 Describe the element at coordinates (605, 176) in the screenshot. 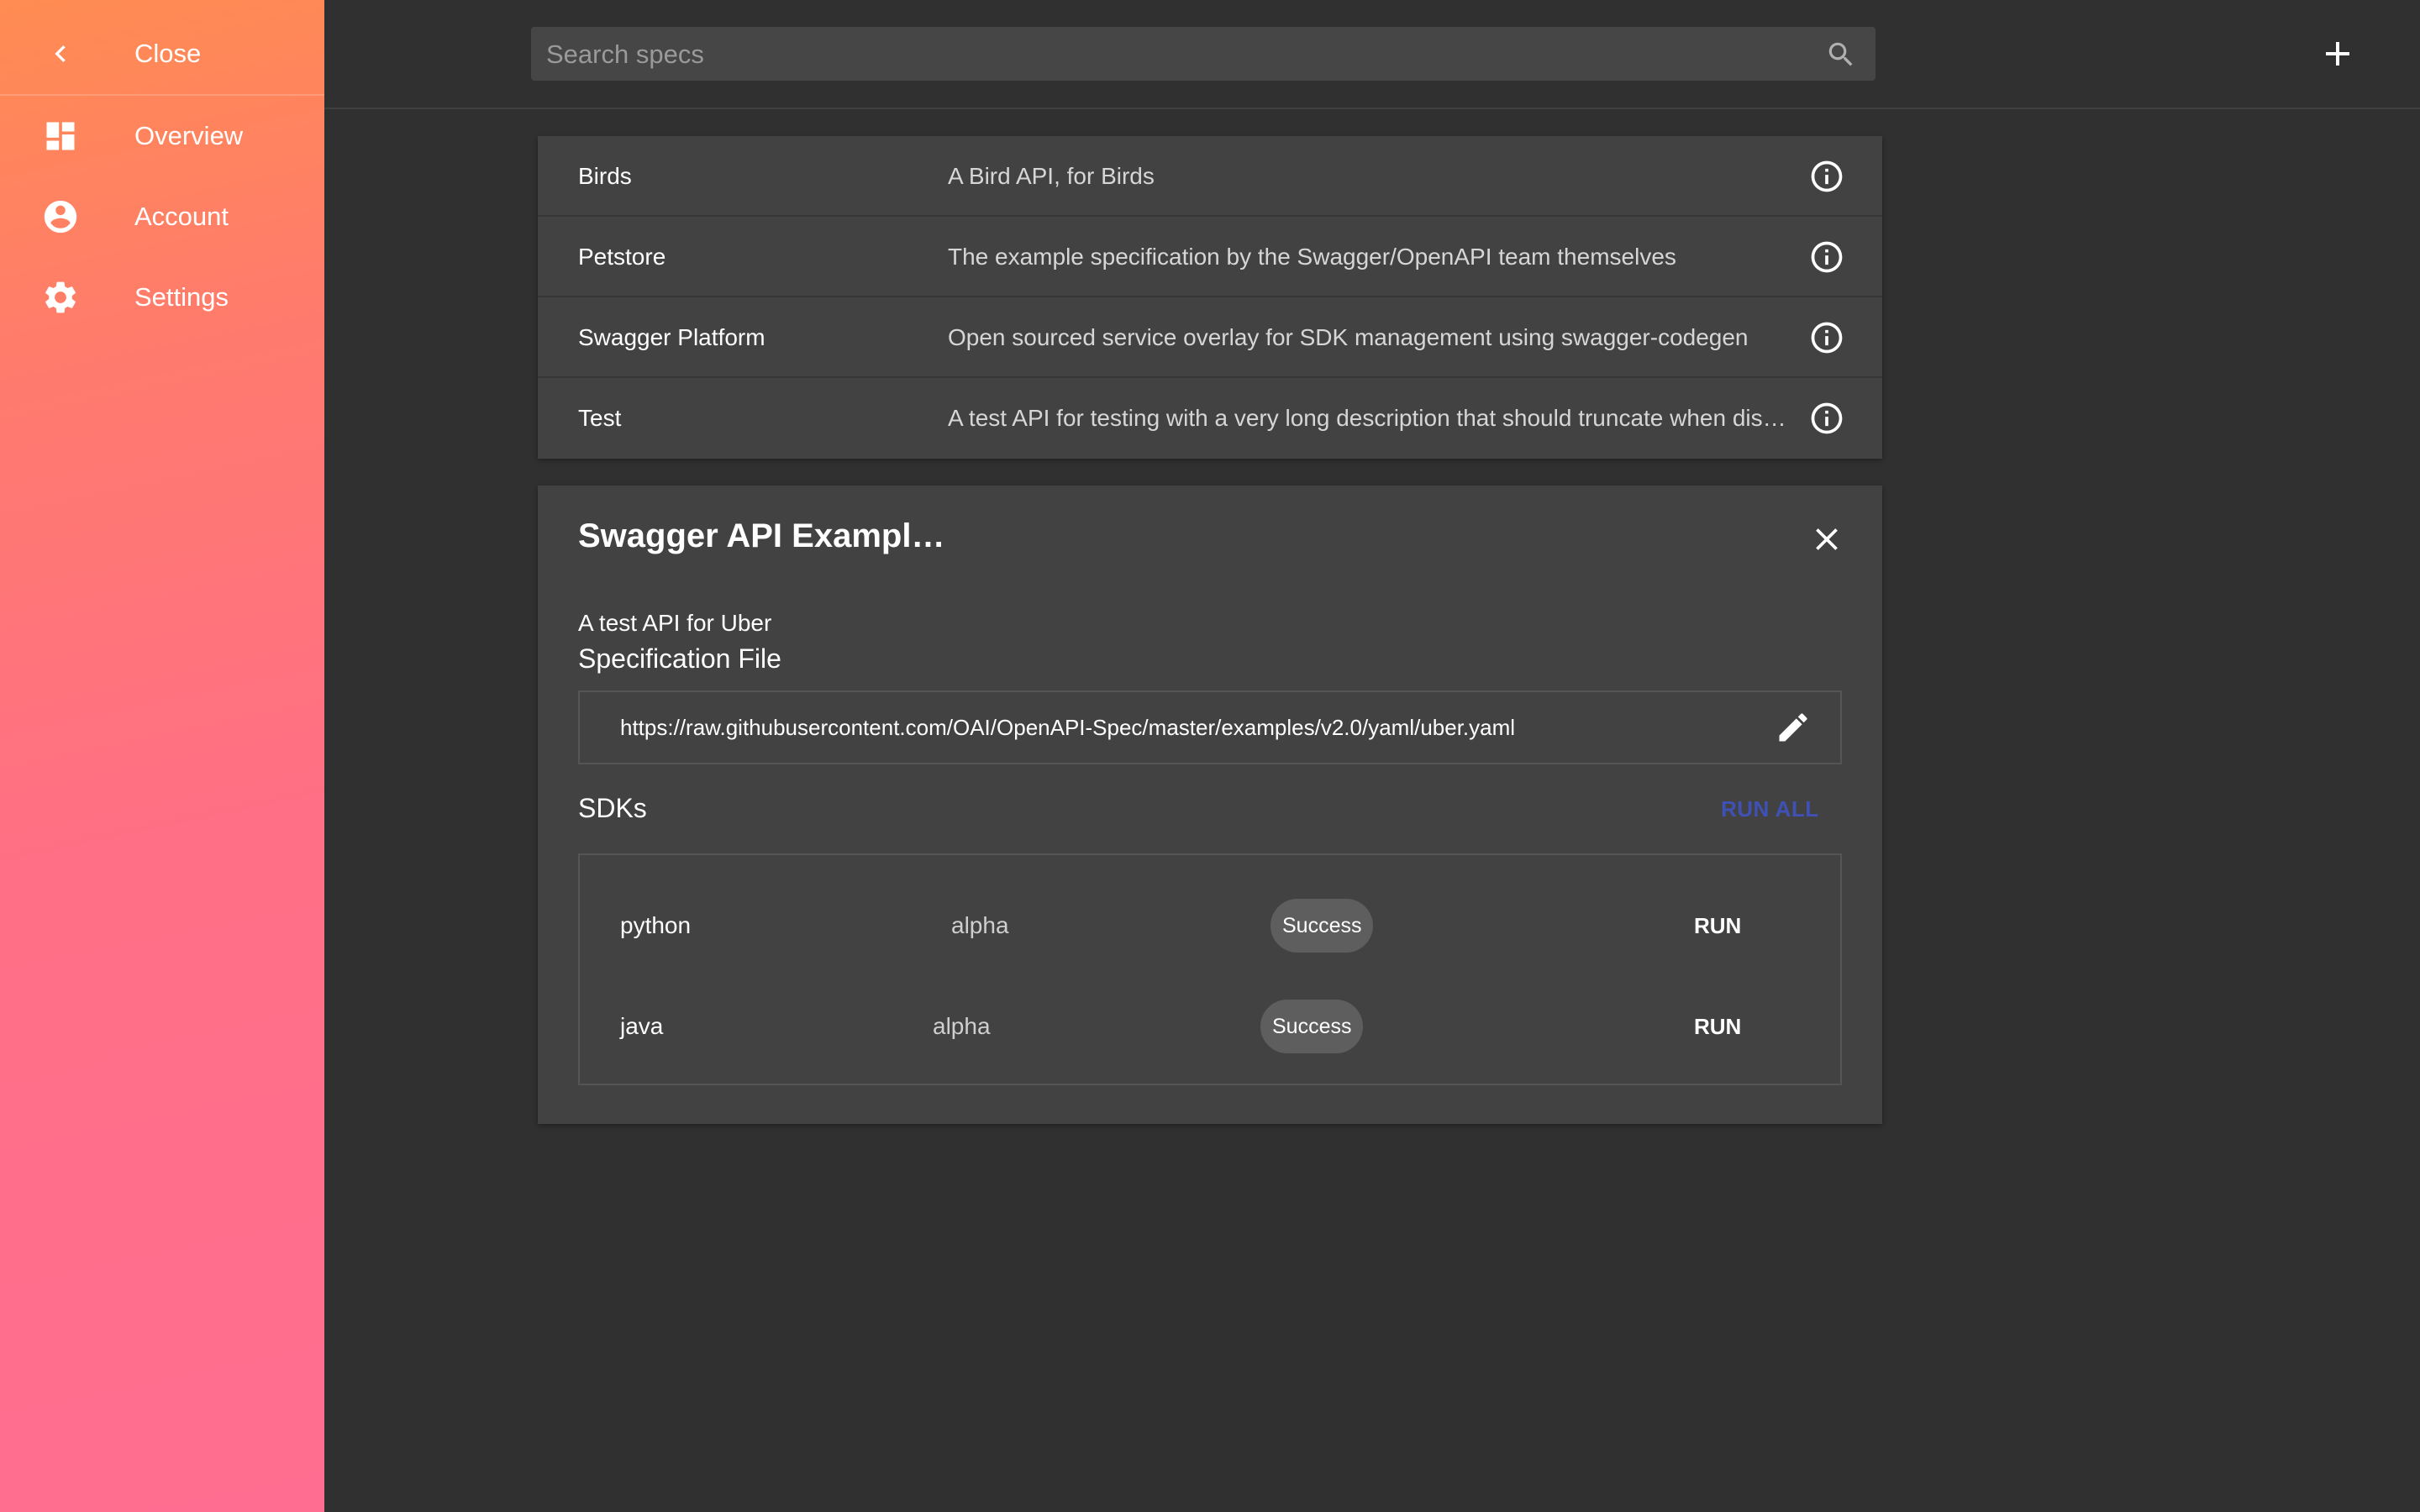

I see `spec-name: Birds` at that location.